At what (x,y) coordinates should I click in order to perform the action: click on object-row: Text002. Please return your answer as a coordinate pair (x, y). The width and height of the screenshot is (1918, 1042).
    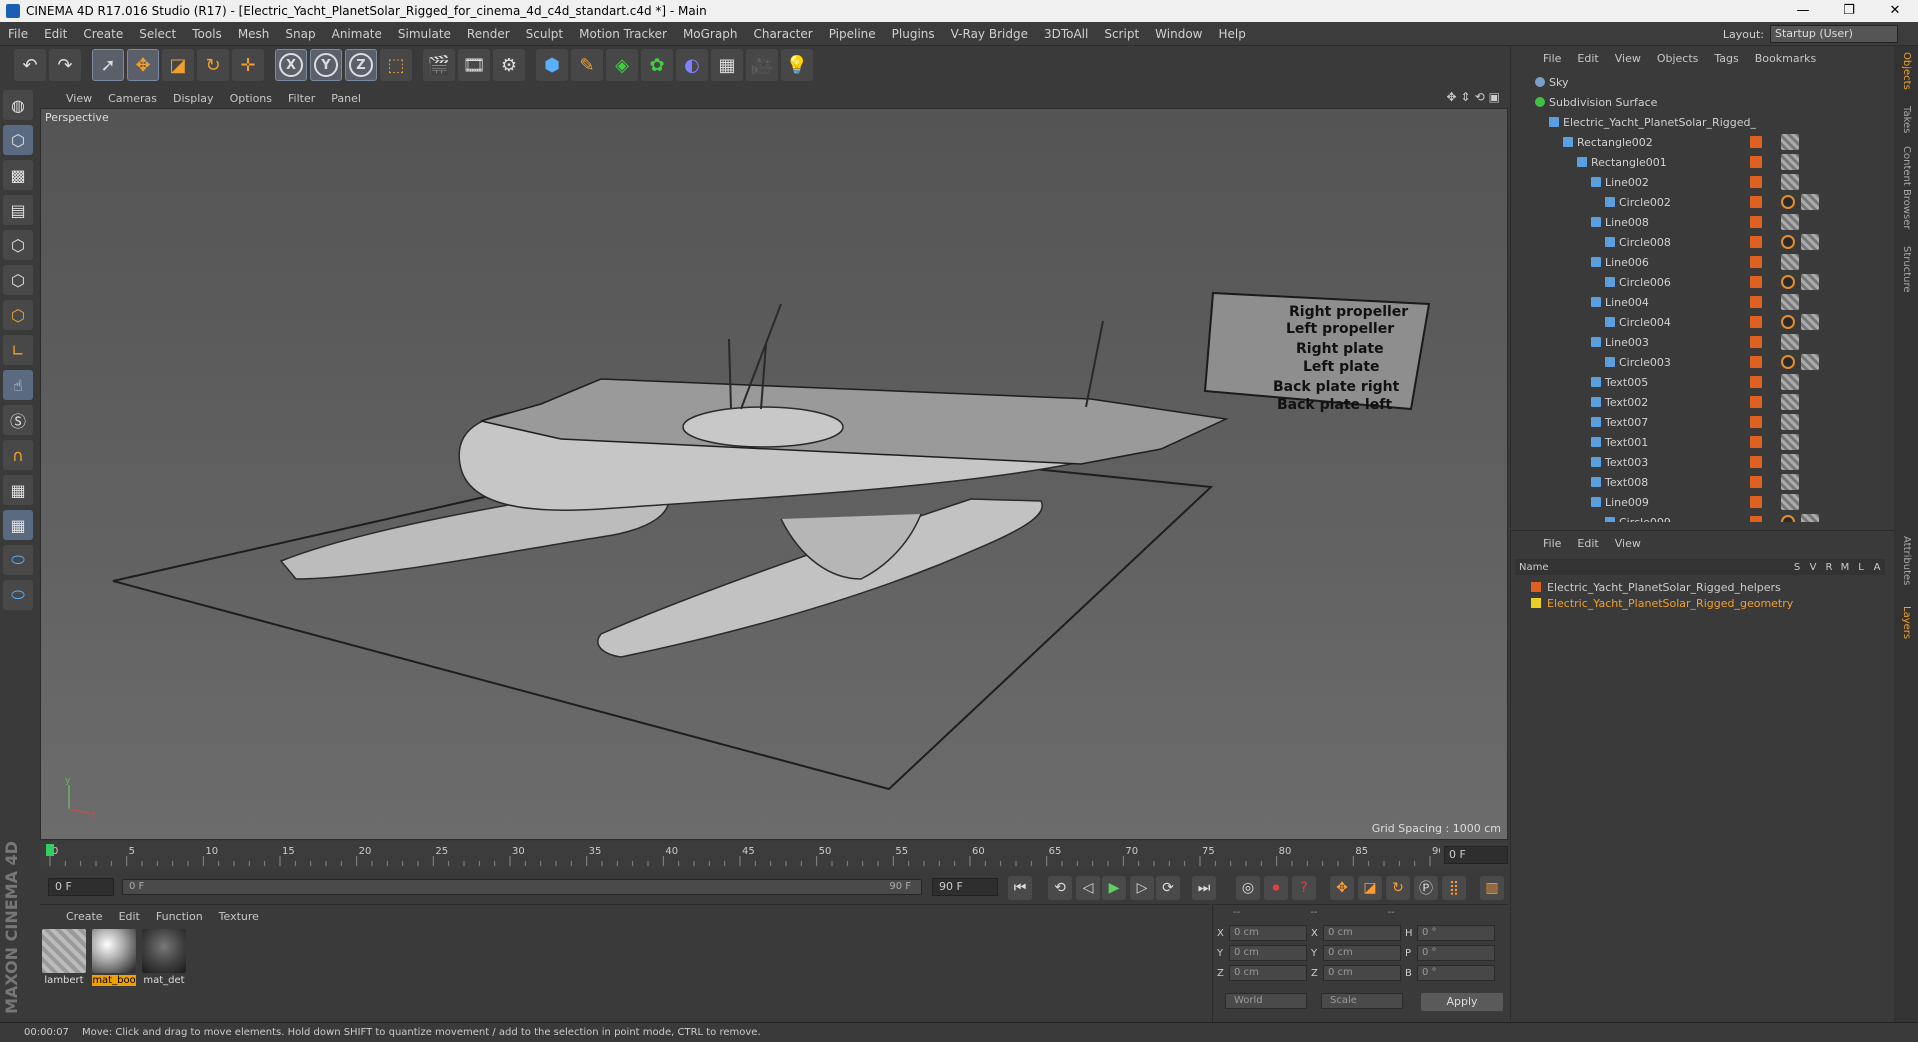
    Looking at the image, I should click on (1701, 402).